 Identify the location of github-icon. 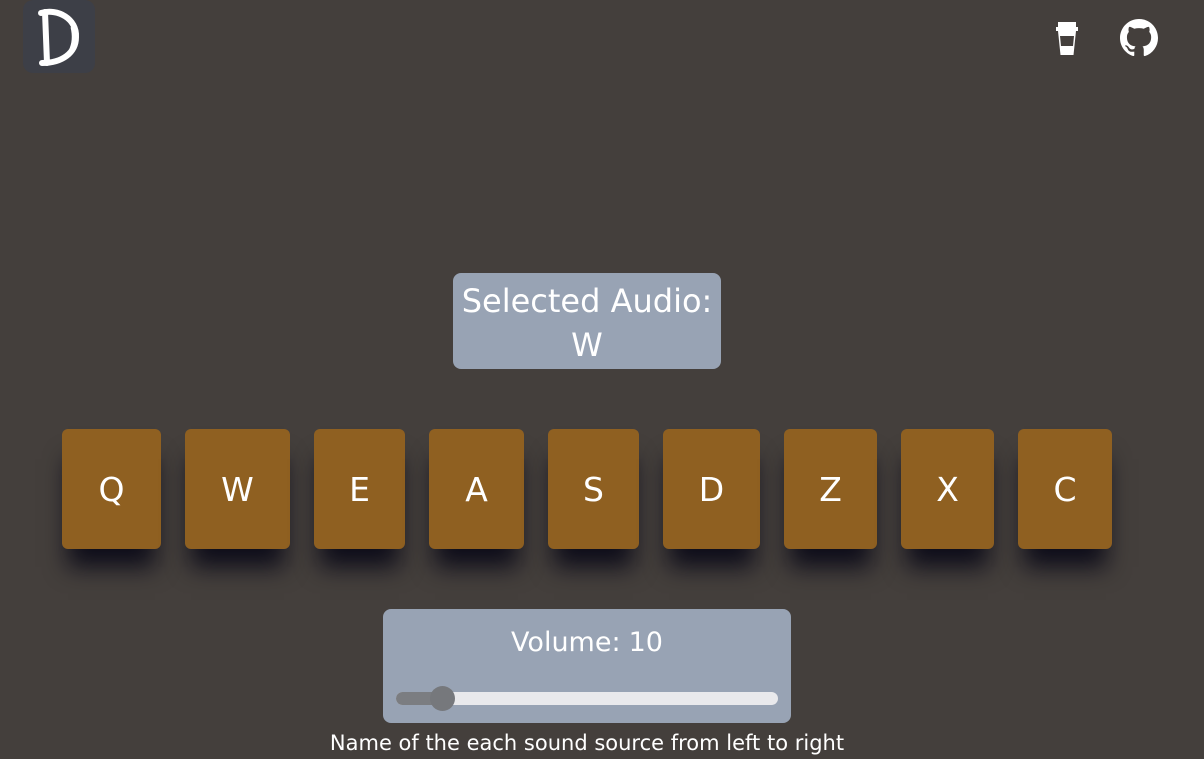
(1139, 38).